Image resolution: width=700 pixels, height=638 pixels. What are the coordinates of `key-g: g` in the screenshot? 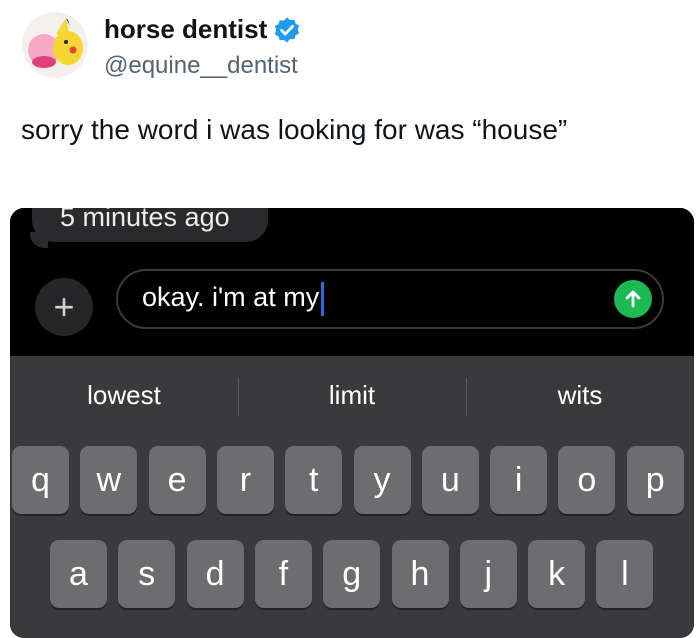 It's located at (352, 574).